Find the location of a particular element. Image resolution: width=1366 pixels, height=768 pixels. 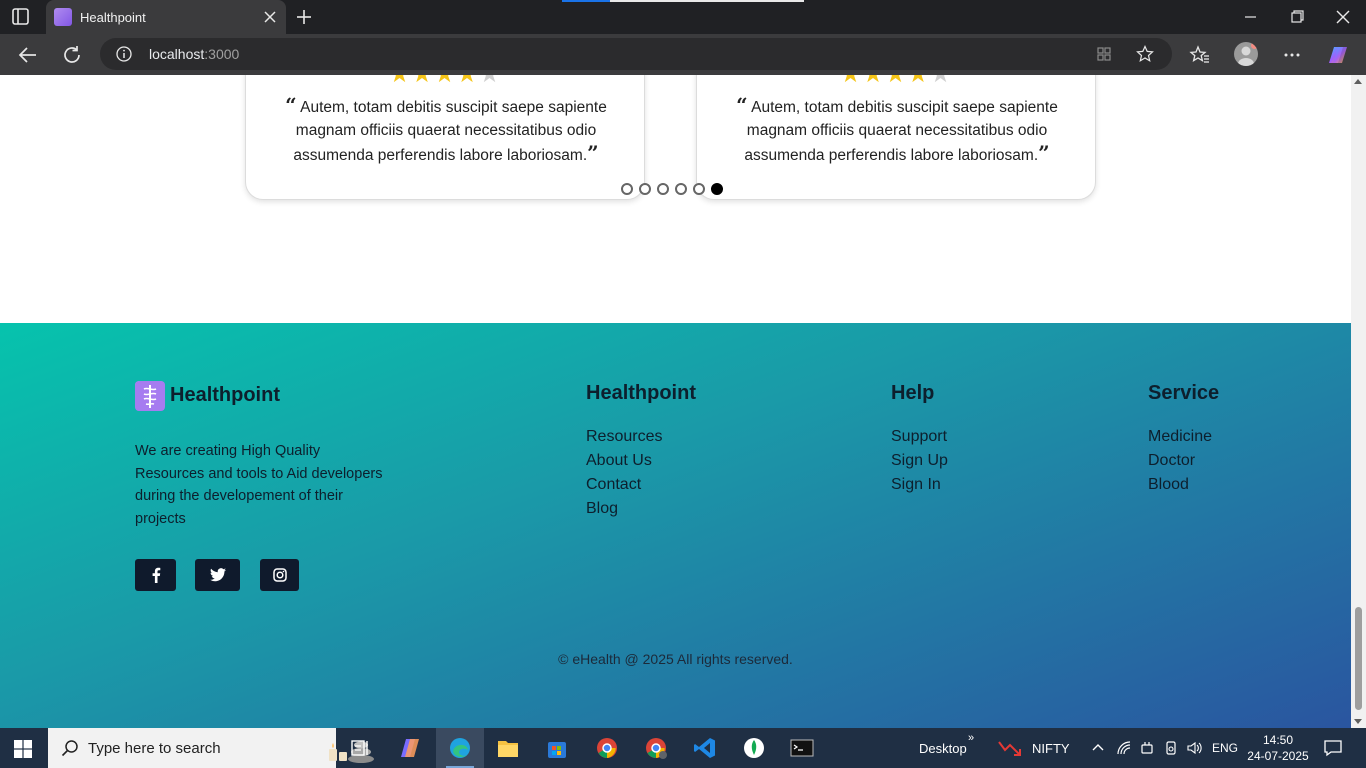

device-icon is located at coordinates (1171, 748).